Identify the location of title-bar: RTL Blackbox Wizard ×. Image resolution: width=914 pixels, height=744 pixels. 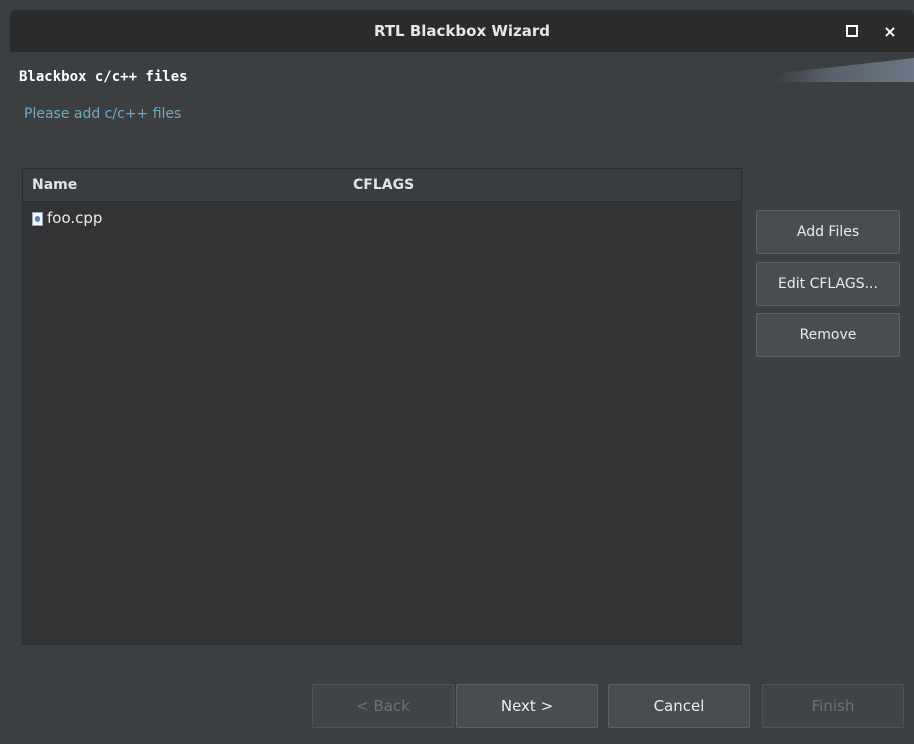
(462, 31).